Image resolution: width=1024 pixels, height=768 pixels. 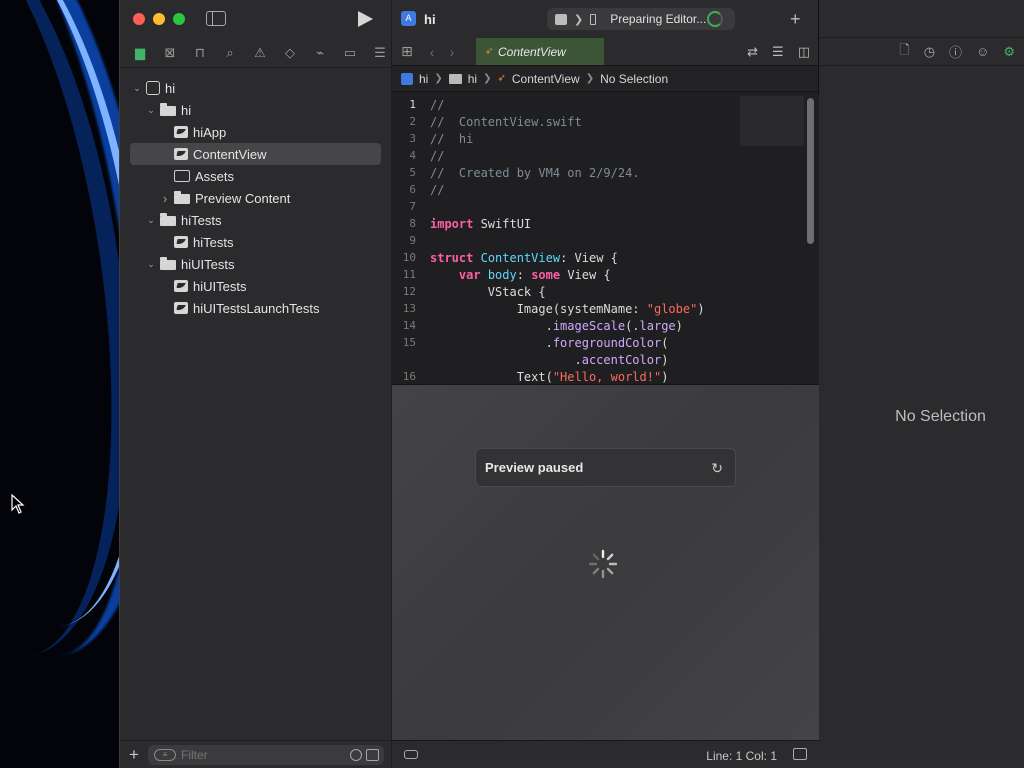 What do you see at coordinates (290, 53) in the screenshot?
I see `diamond-icon: ◇` at bounding box center [290, 53].